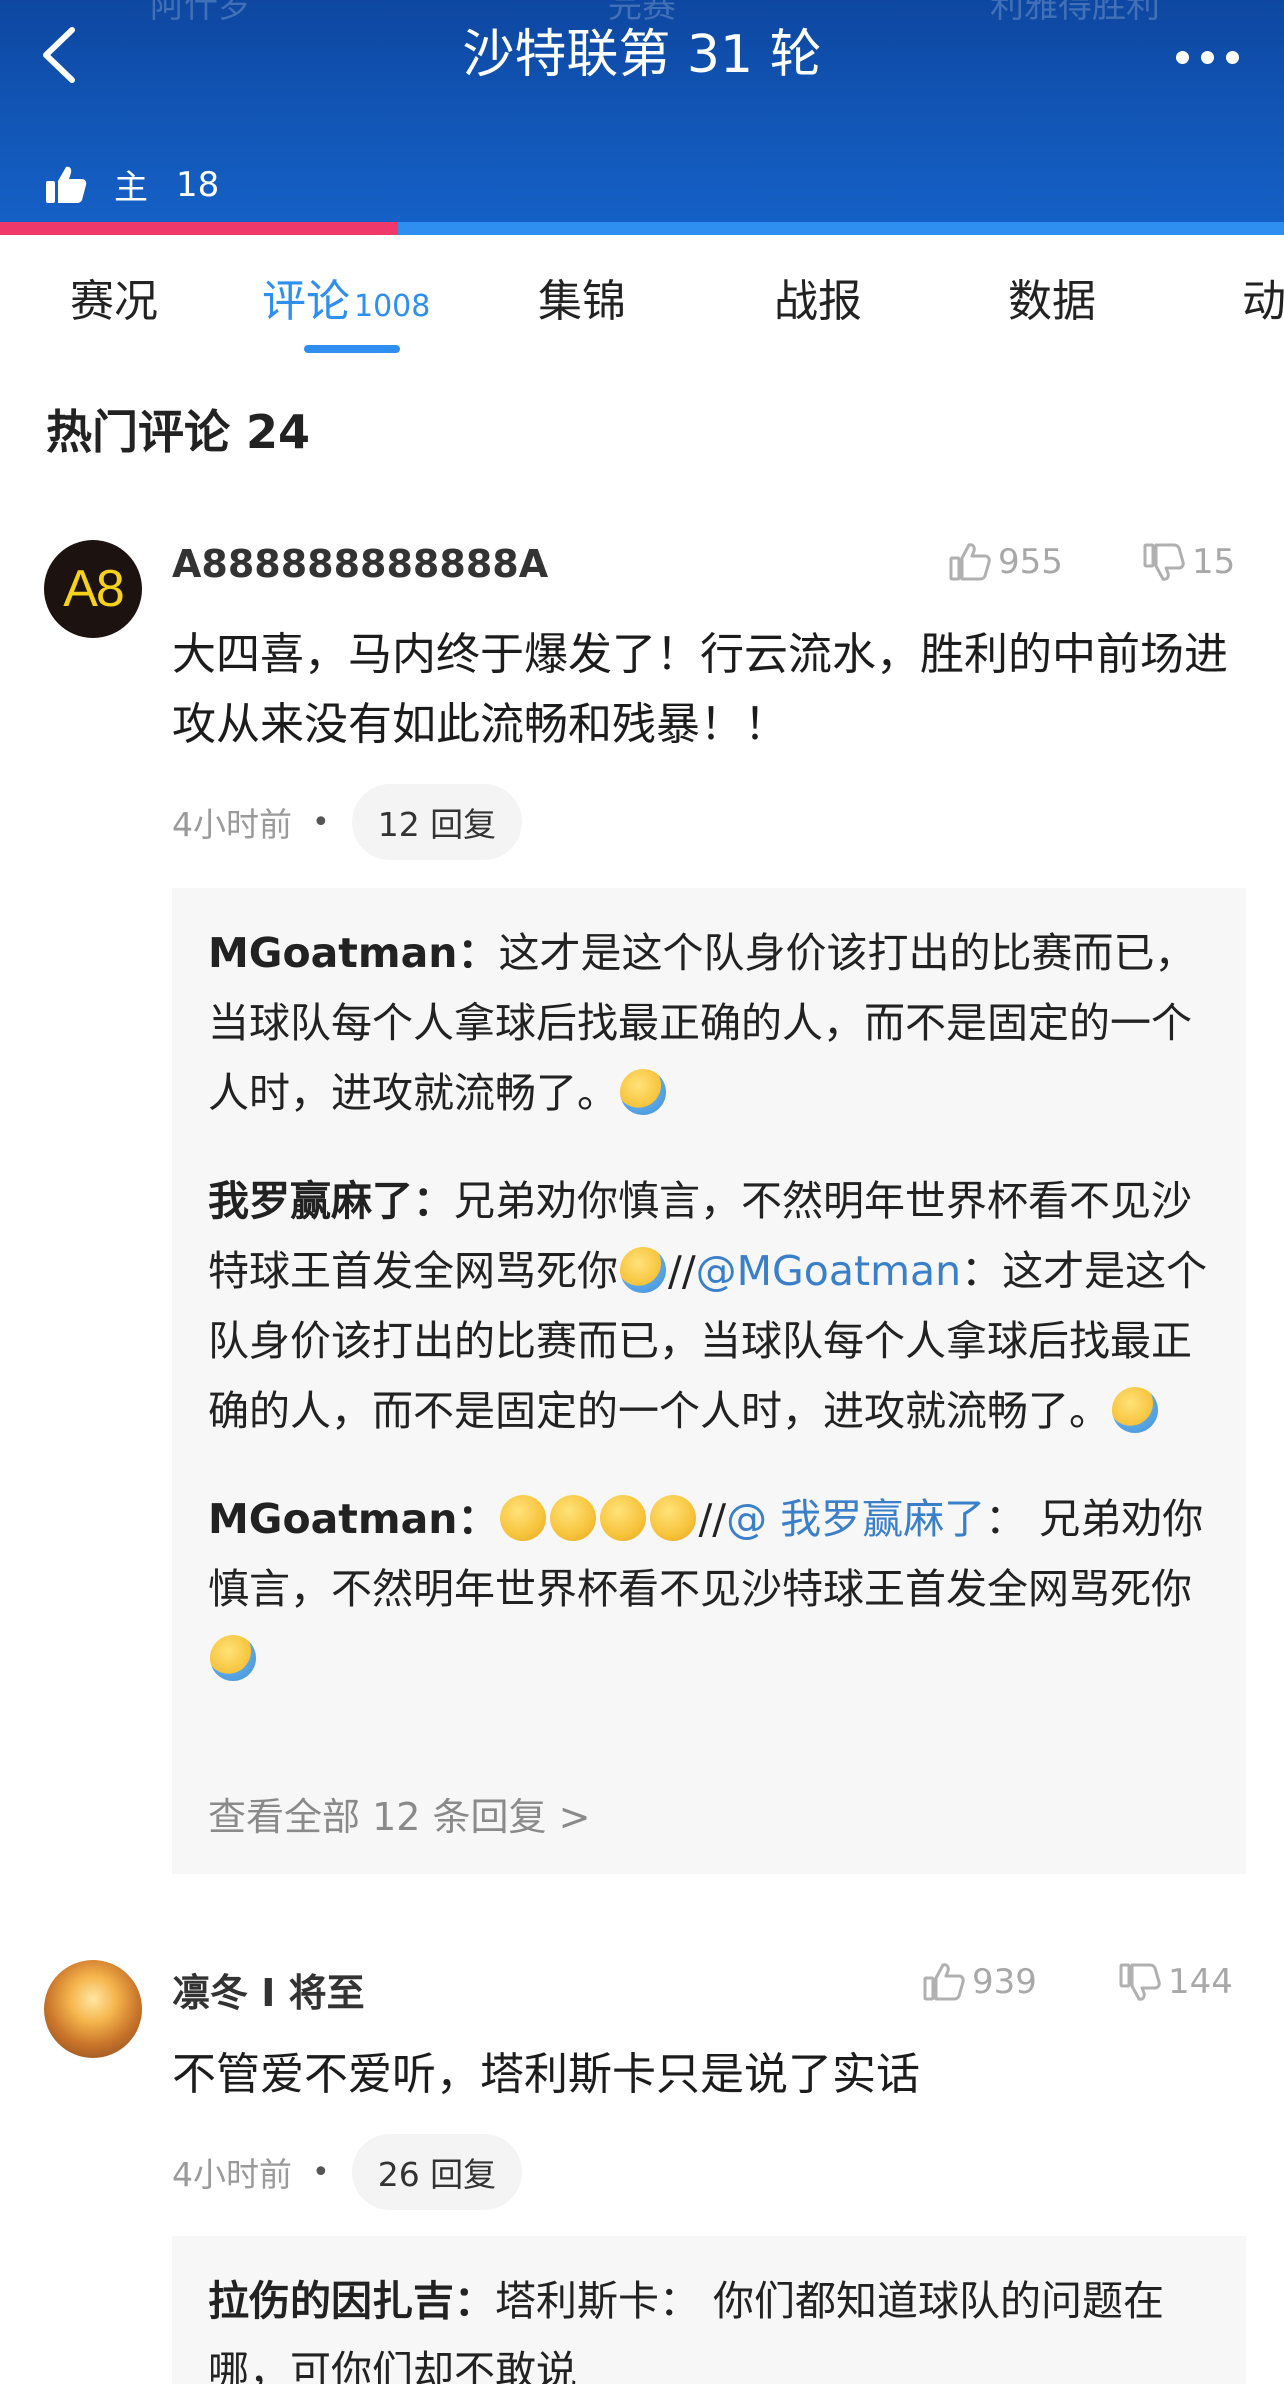 This screenshot has width=1284, height=2384. I want to click on comment-username: 凛冬 I 将至, so click(268, 1989).